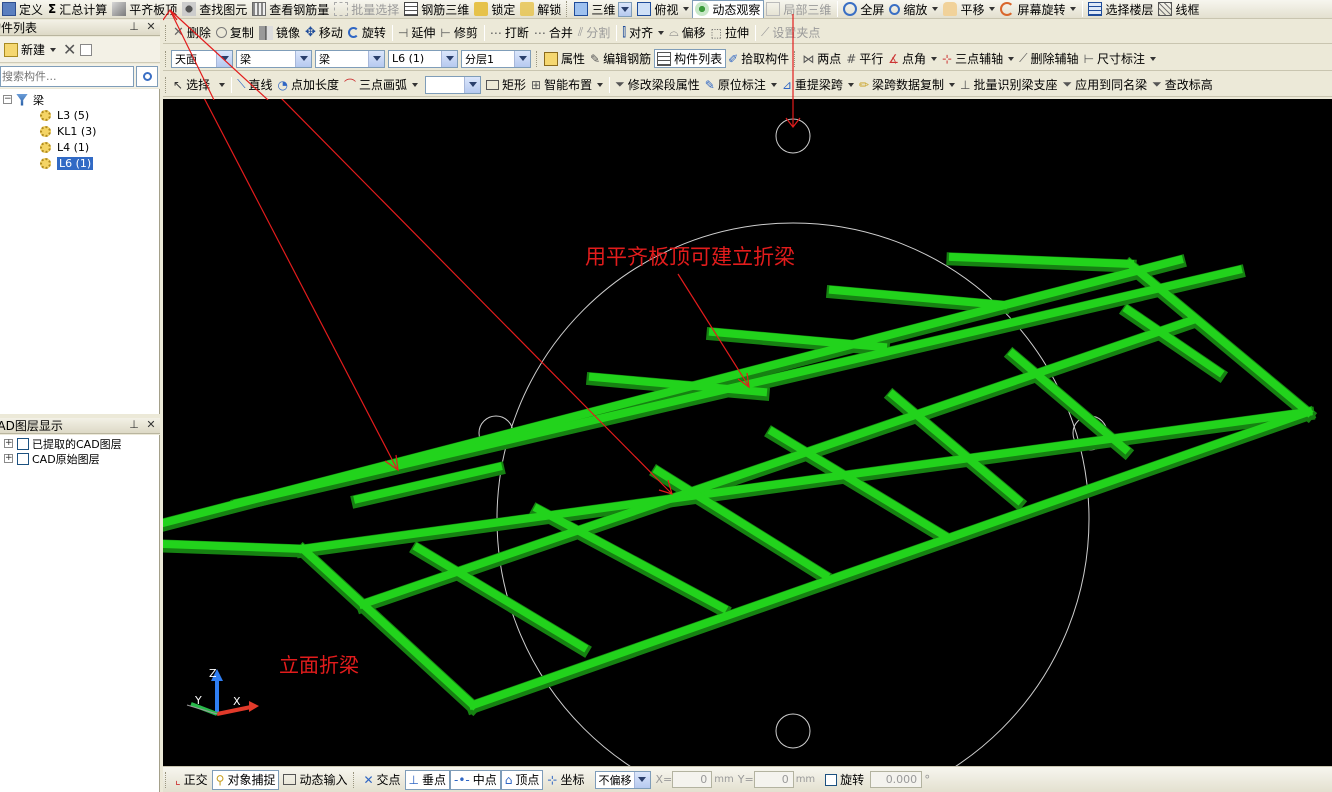 This screenshot has width=1332, height=792. I want to click on define-button: 定义, so click(23, 9).